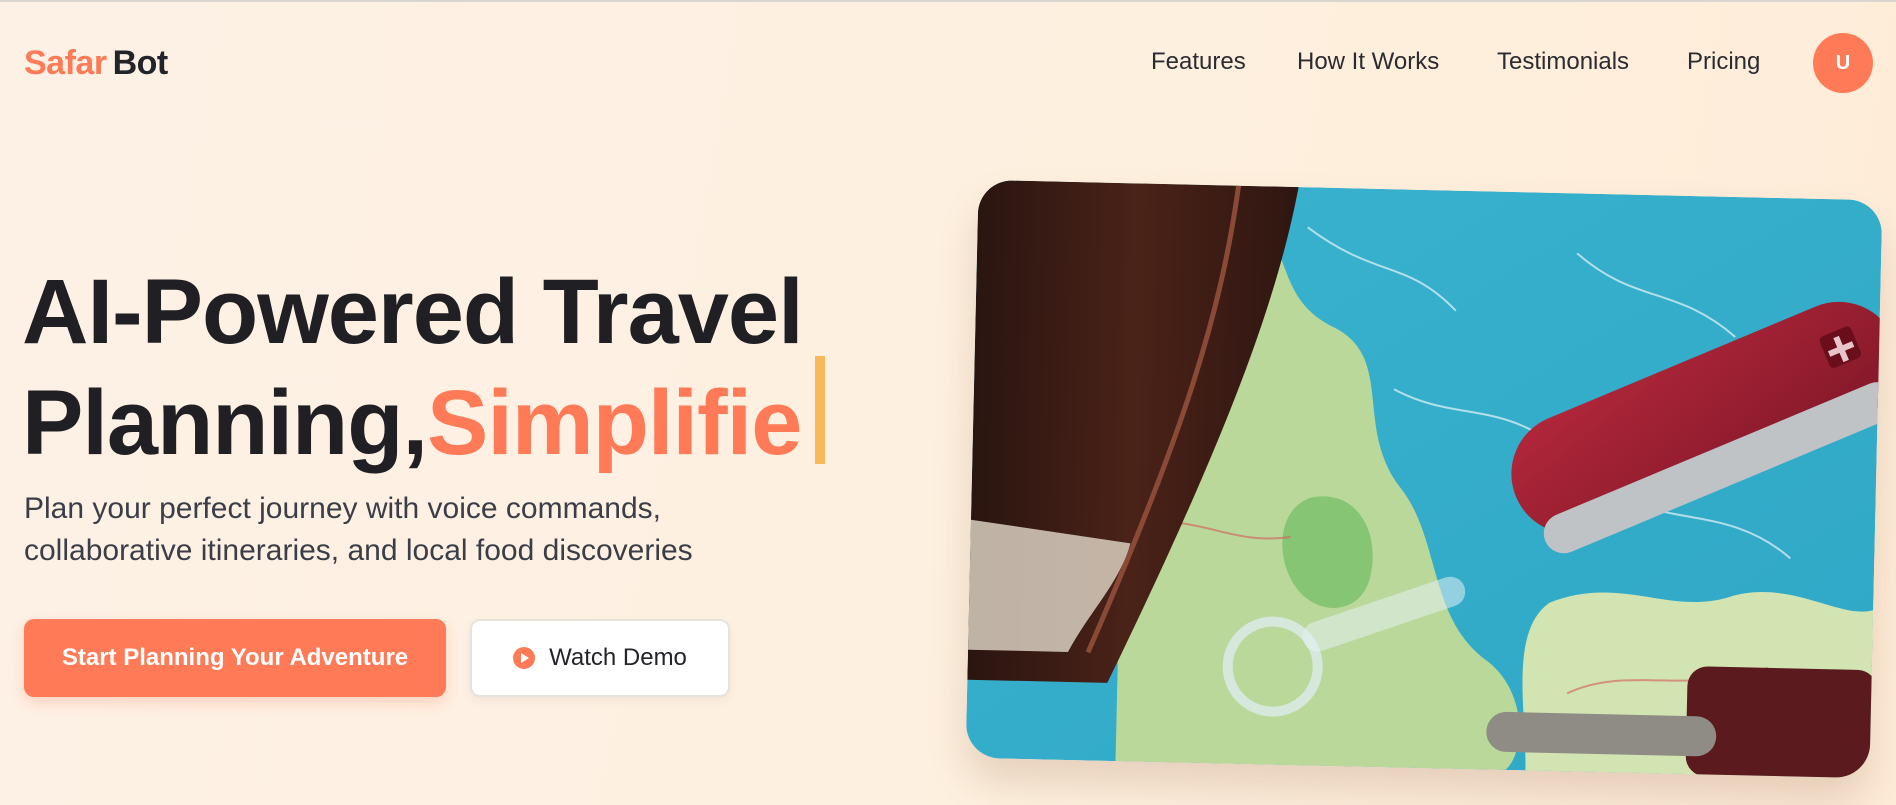 The width and height of the screenshot is (1896, 805). What do you see at coordinates (614, 423) in the screenshot?
I see `hero-title-accent: Simplifie` at bounding box center [614, 423].